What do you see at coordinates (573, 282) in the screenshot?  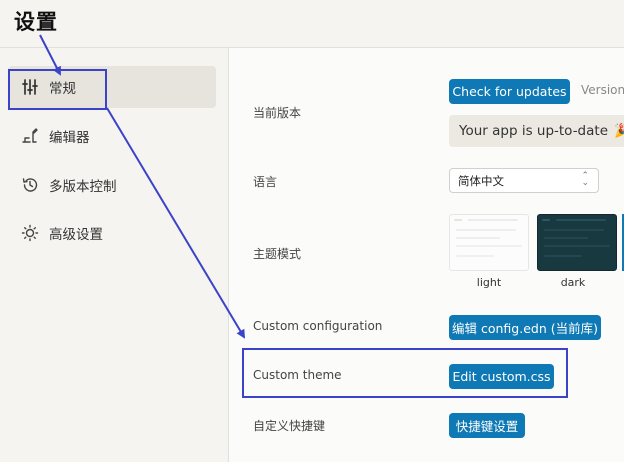 I see `theme-caption-dark: dark` at bounding box center [573, 282].